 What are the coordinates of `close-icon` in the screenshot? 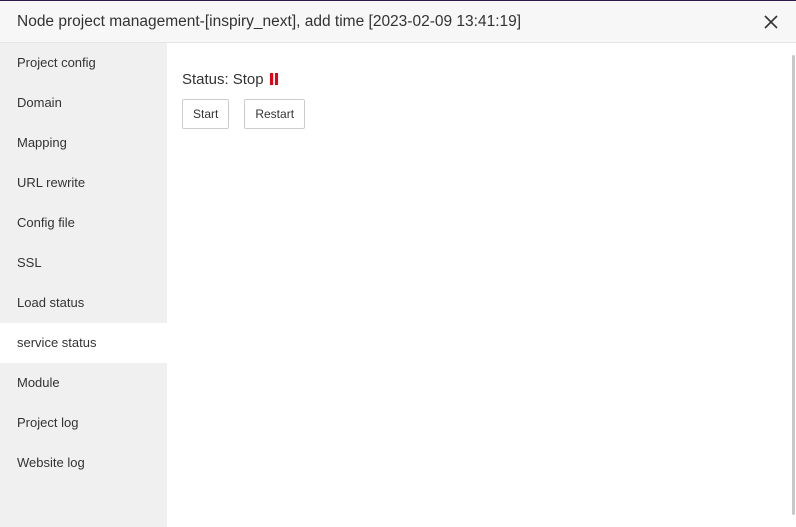 It's located at (771, 22).